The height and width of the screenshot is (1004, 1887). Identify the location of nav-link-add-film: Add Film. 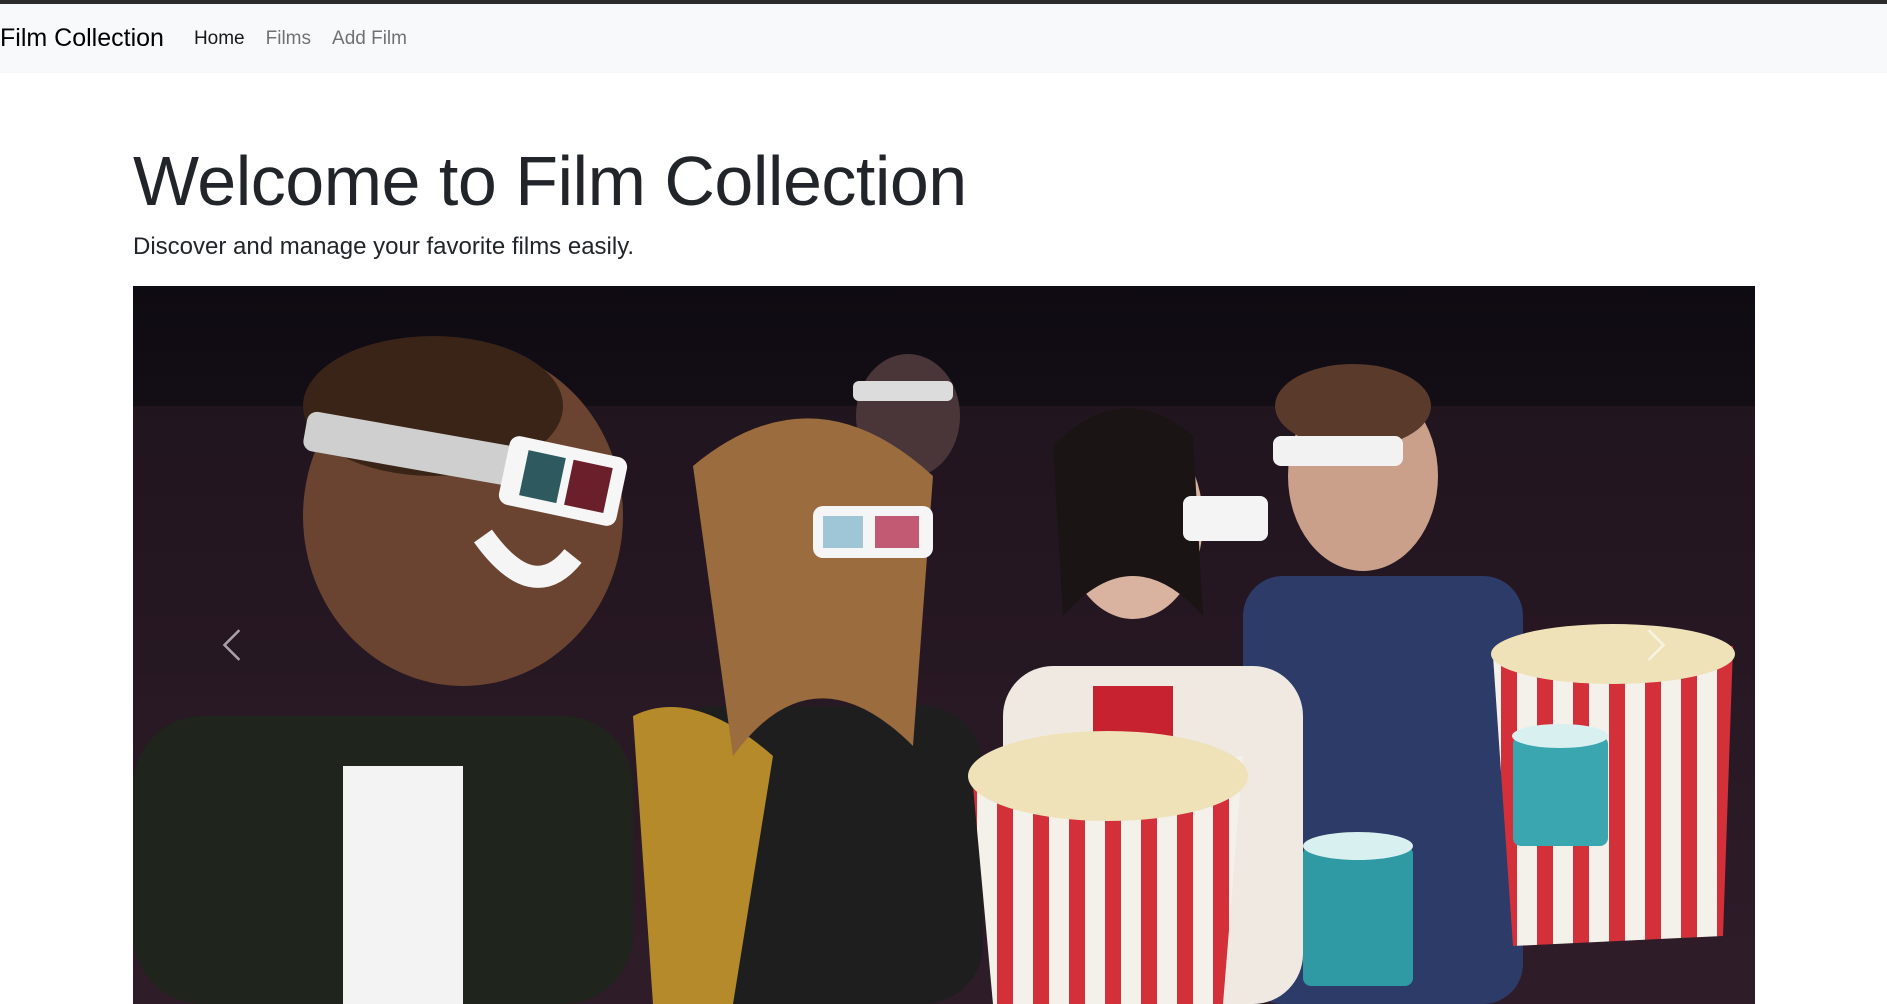
(369, 39).